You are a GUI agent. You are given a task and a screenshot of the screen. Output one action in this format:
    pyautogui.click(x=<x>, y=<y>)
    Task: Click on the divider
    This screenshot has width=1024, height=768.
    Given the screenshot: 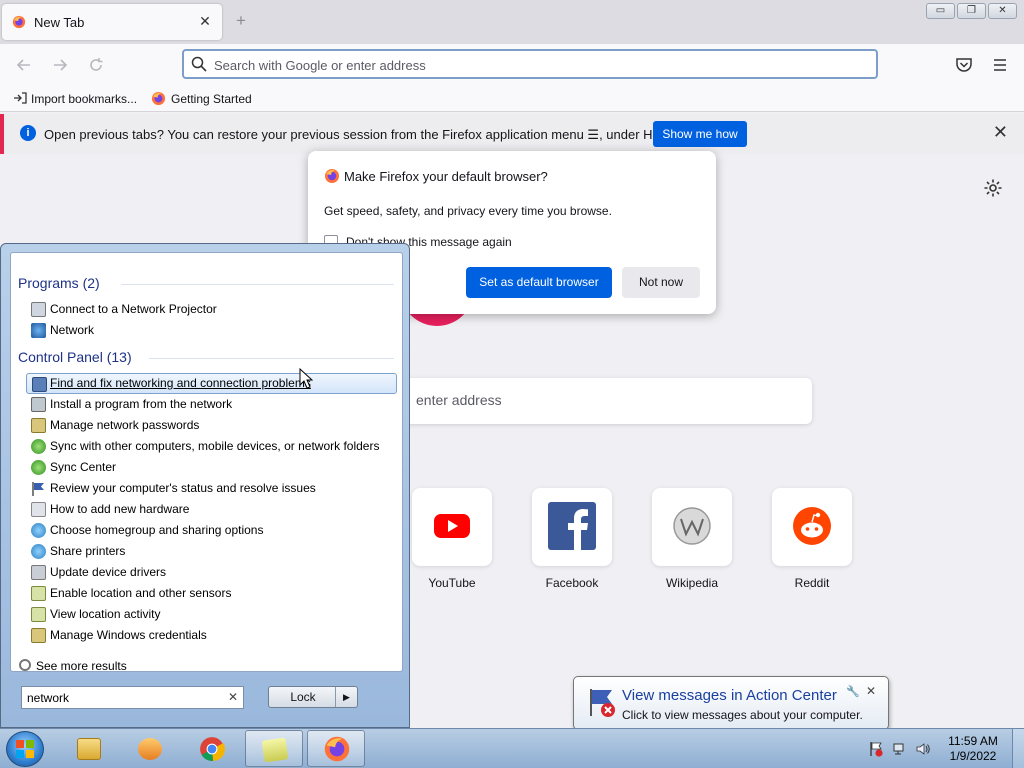 What is the action you would take?
    pyautogui.click(x=271, y=358)
    